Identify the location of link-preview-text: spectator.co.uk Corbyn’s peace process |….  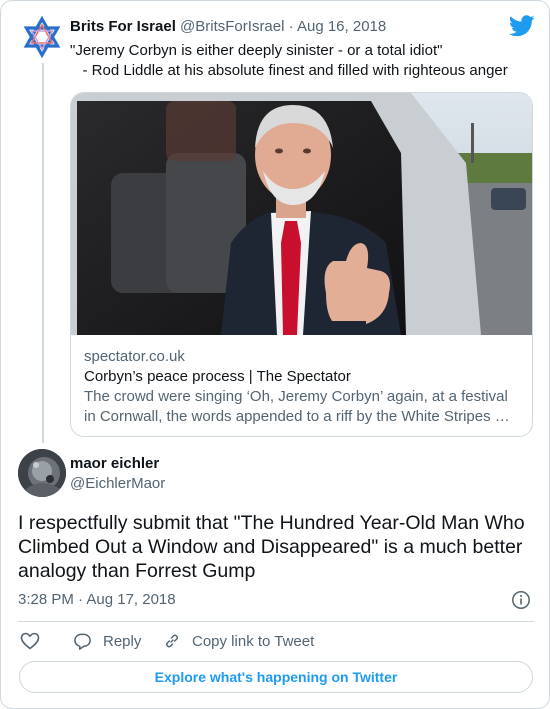
(301, 387).